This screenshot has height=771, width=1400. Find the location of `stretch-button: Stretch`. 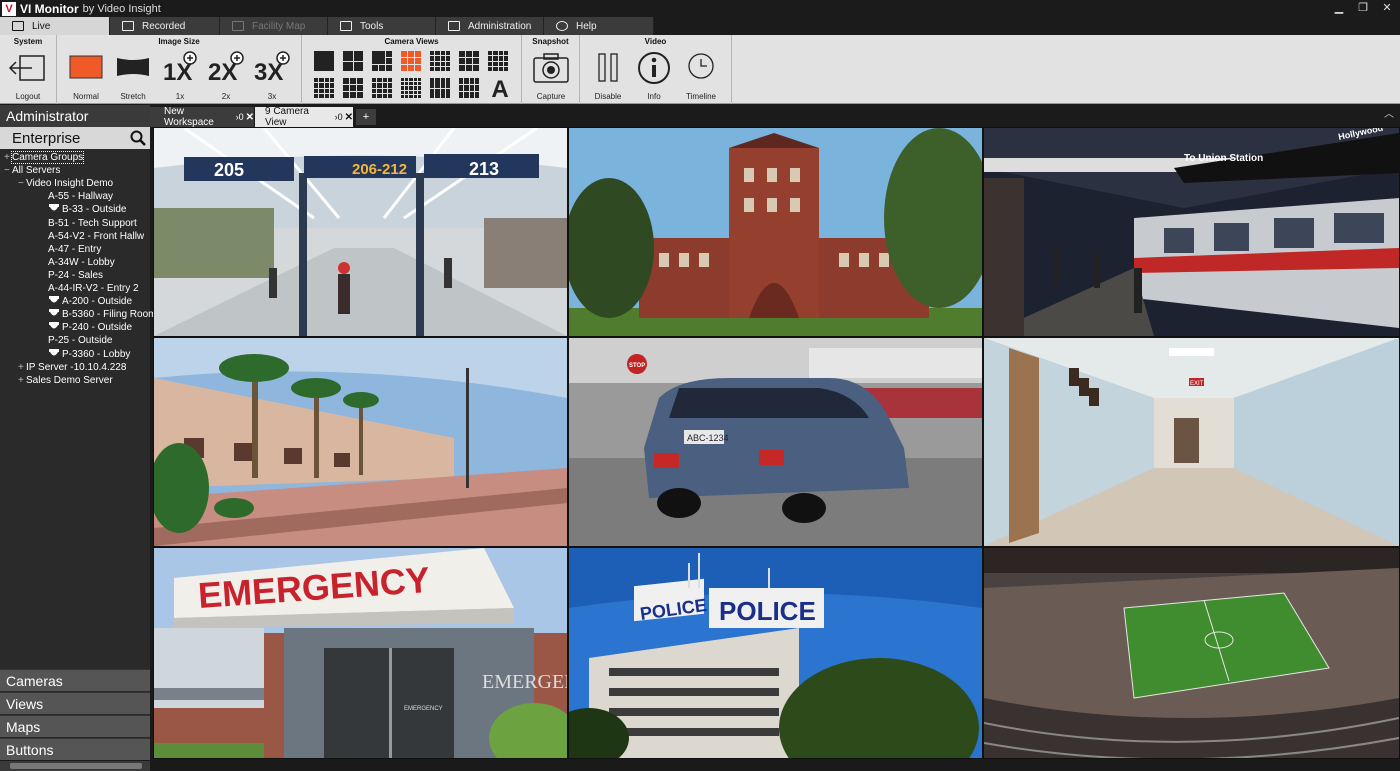

stretch-button: Stretch is located at coordinates (133, 76).